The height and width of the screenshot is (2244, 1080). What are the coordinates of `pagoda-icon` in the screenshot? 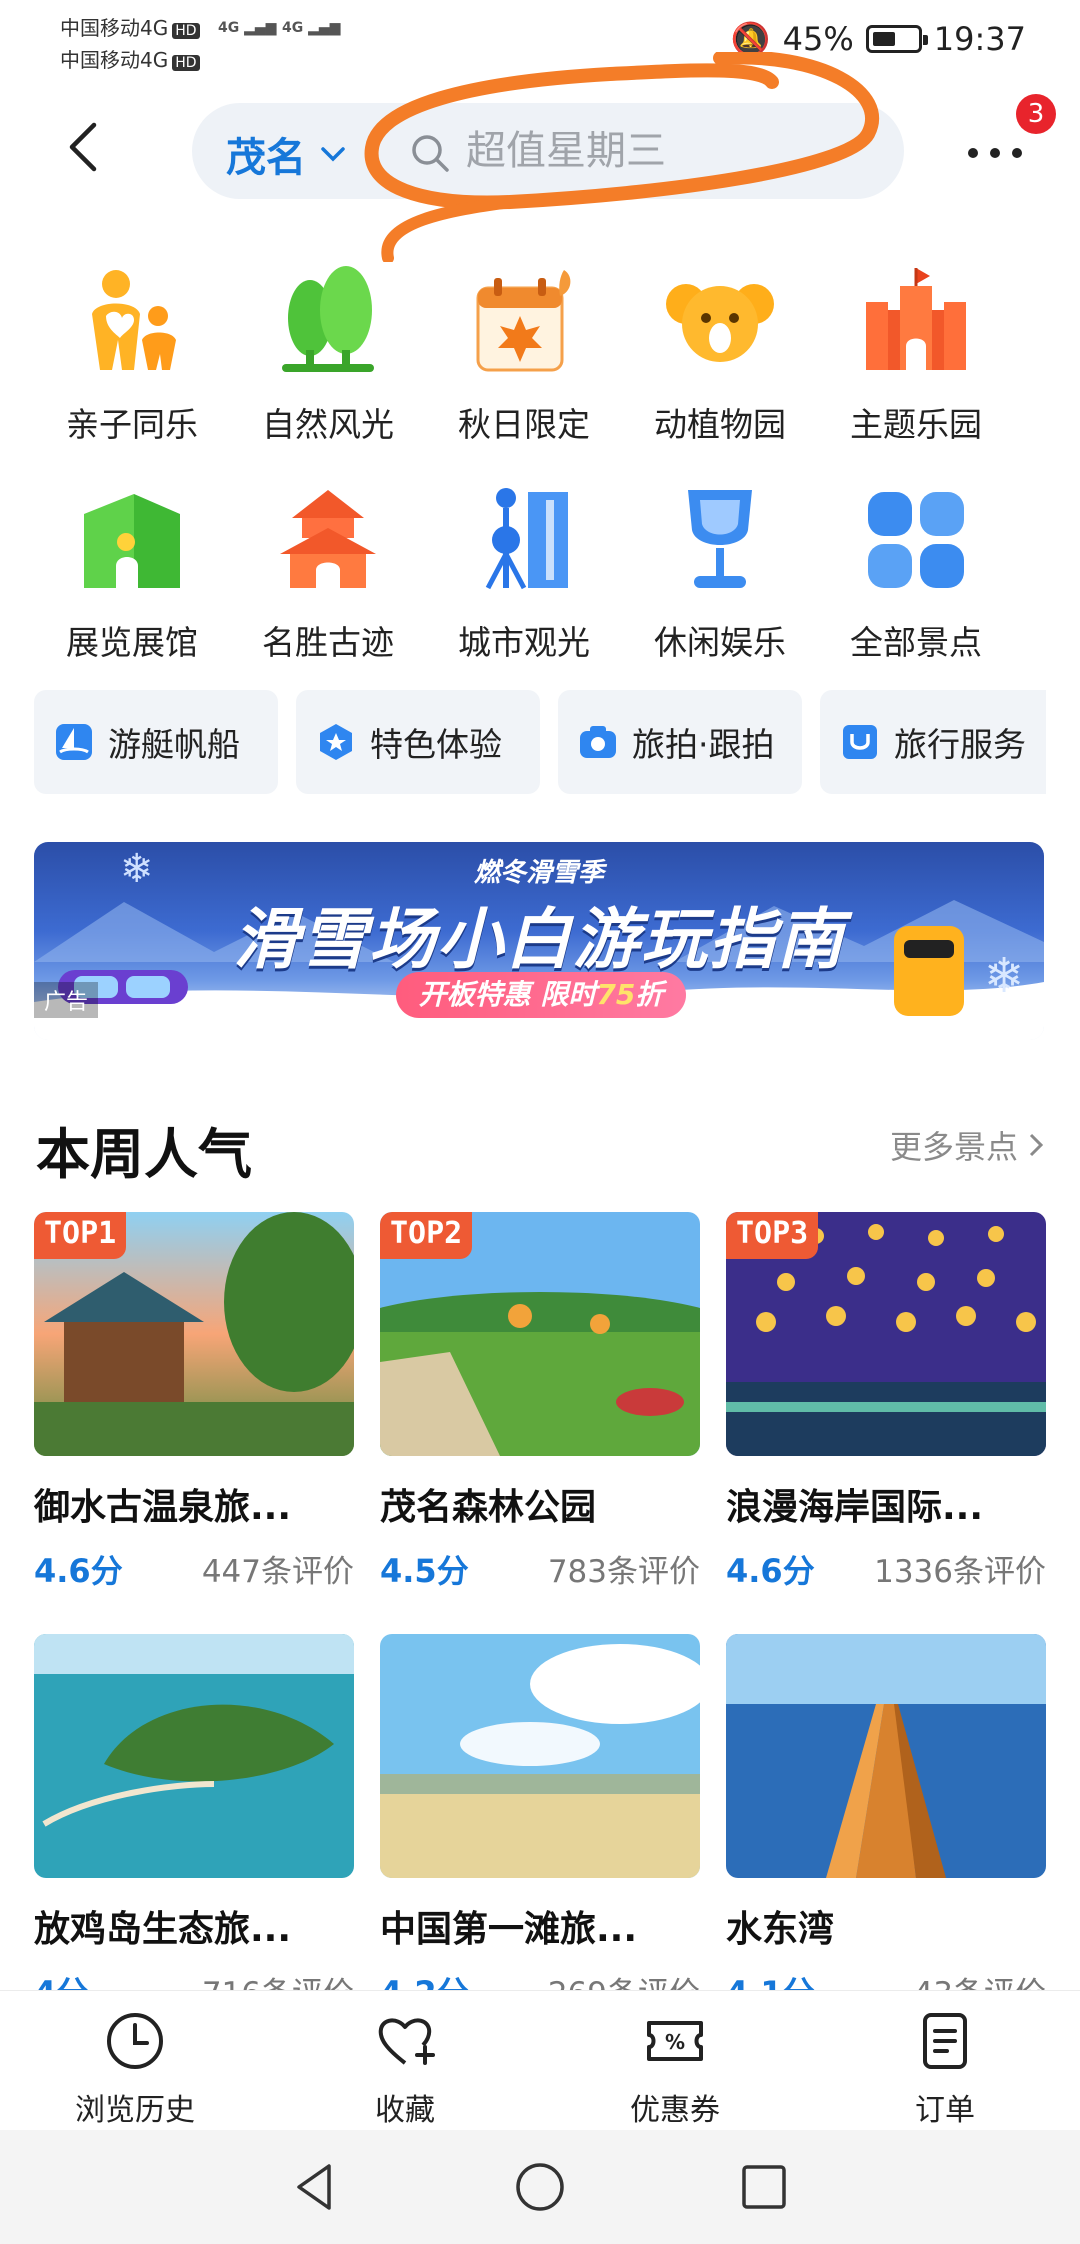 It's located at (328, 539).